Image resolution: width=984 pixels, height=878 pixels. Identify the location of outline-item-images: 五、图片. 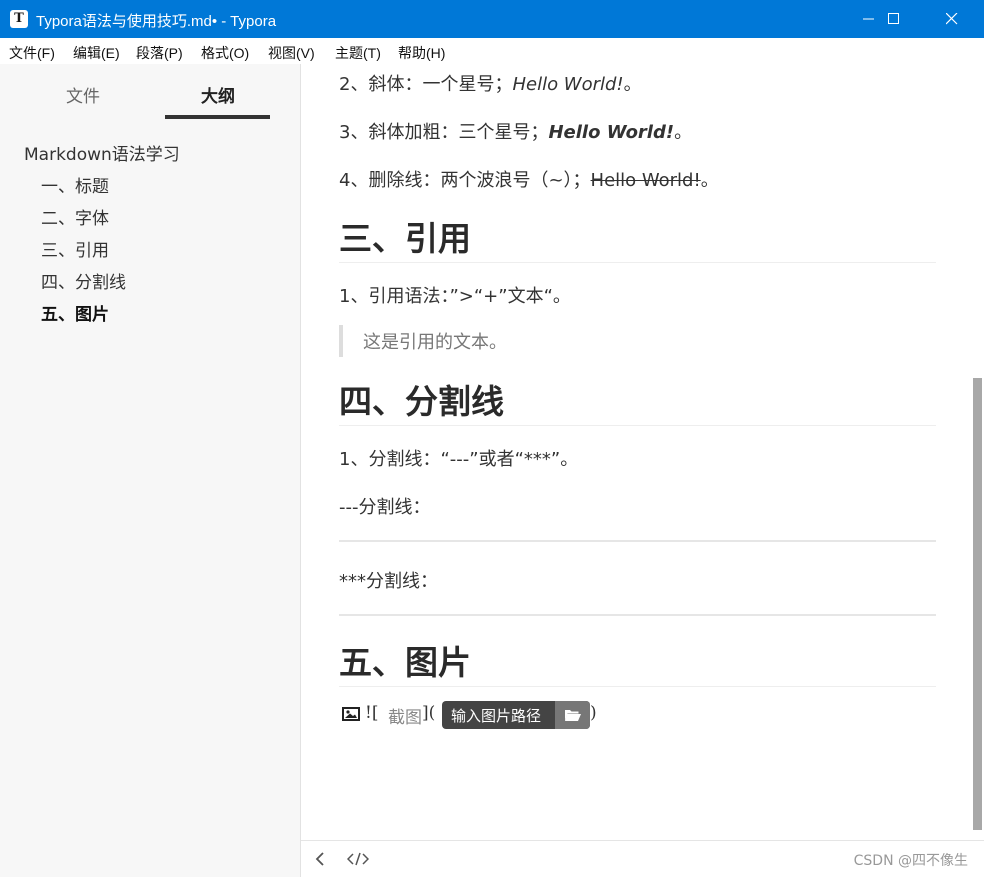
(75, 312).